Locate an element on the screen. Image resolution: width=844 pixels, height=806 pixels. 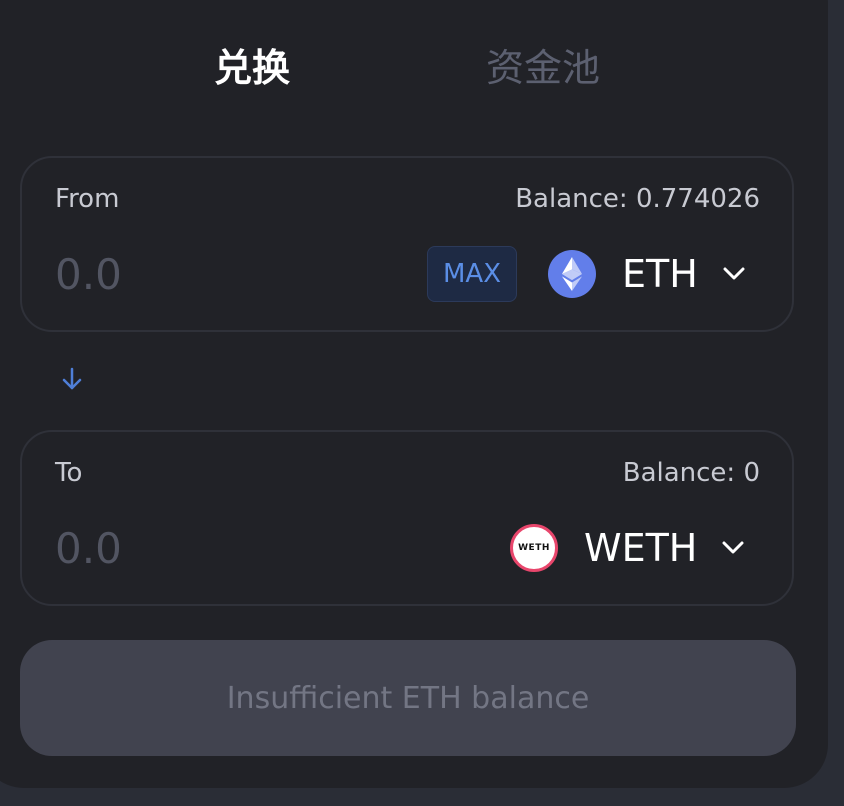
to-token-select: WETH WETH is located at coordinates (627, 548).